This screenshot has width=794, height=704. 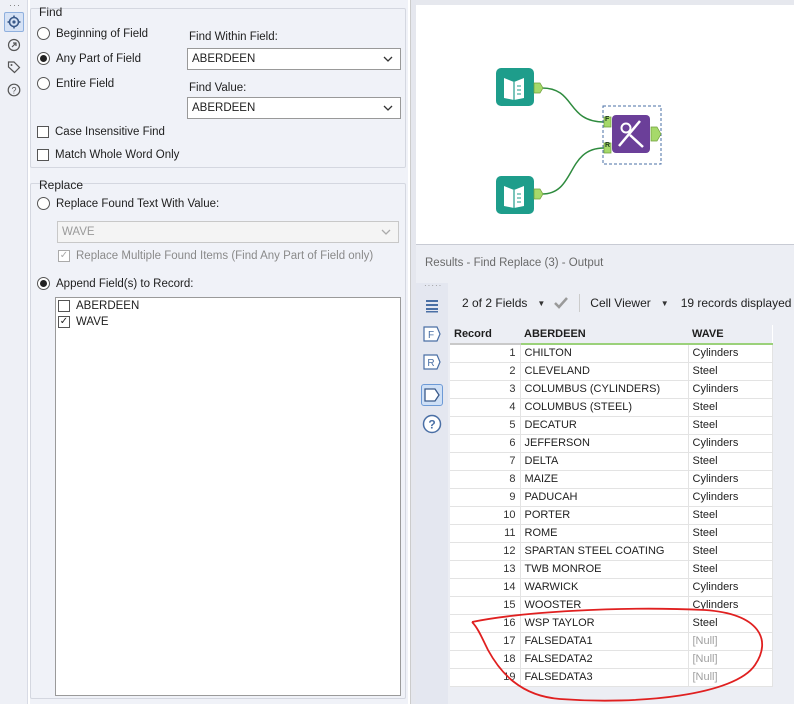 What do you see at coordinates (485, 587) in the screenshot?
I see `record-number-cell: 14` at bounding box center [485, 587].